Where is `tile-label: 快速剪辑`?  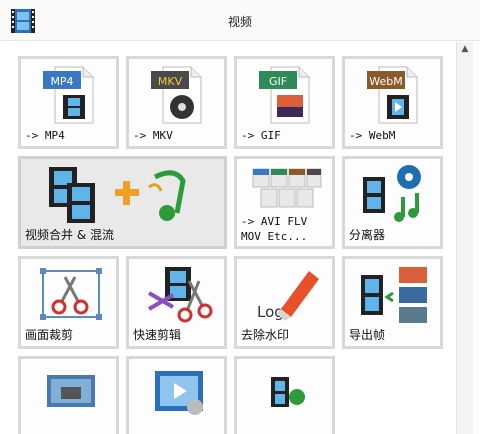
tile-label: 快速剪辑 is located at coordinates (157, 335).